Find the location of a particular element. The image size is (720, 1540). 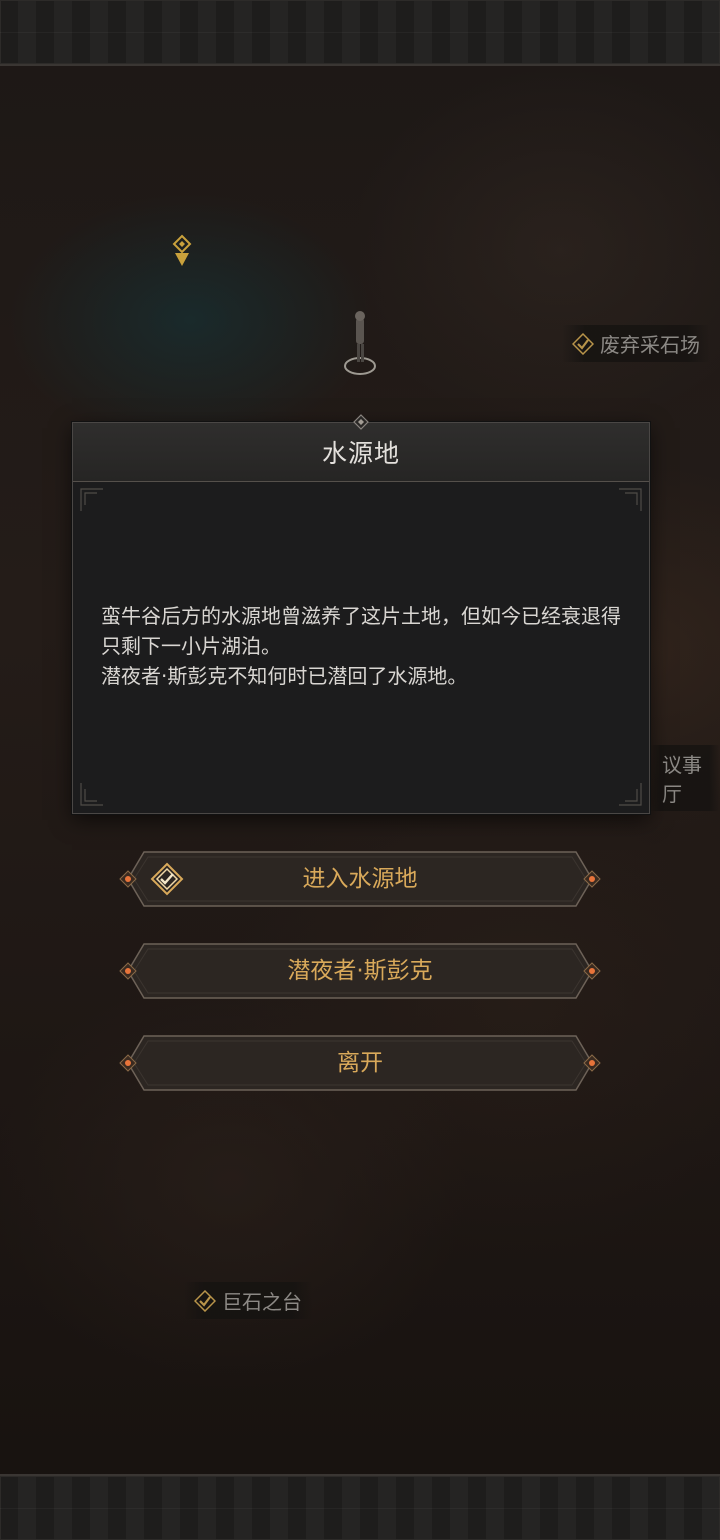

dialog-title: 水源地 is located at coordinates (360, 453).